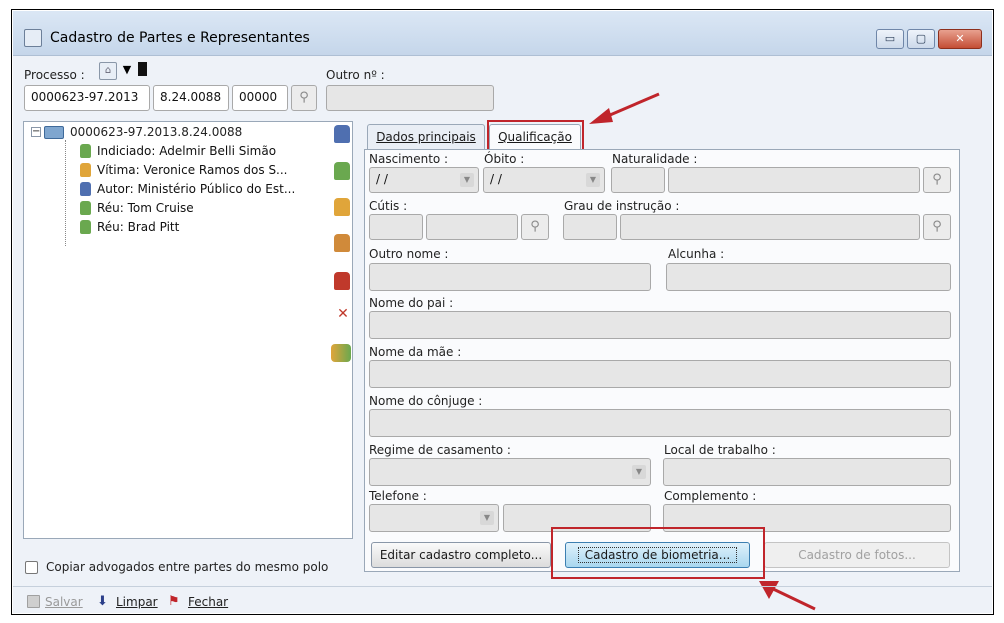  I want to click on copiar-advogados-checkbox, so click(31, 567).